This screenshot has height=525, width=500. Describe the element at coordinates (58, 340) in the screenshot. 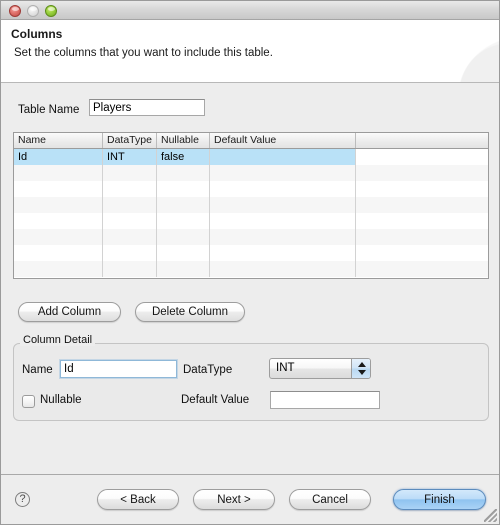

I see `column-detail-group-label: Column Detail` at that location.